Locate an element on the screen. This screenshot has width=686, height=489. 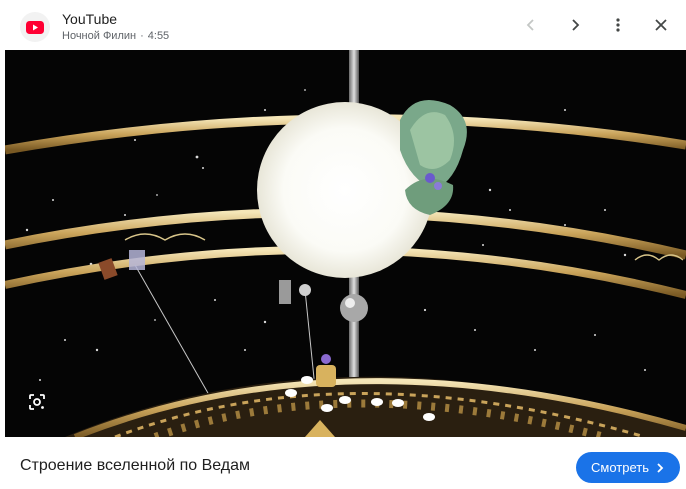
card-header: YouTube Ночной Филин · 4:55 is located at coordinates (343, 25).